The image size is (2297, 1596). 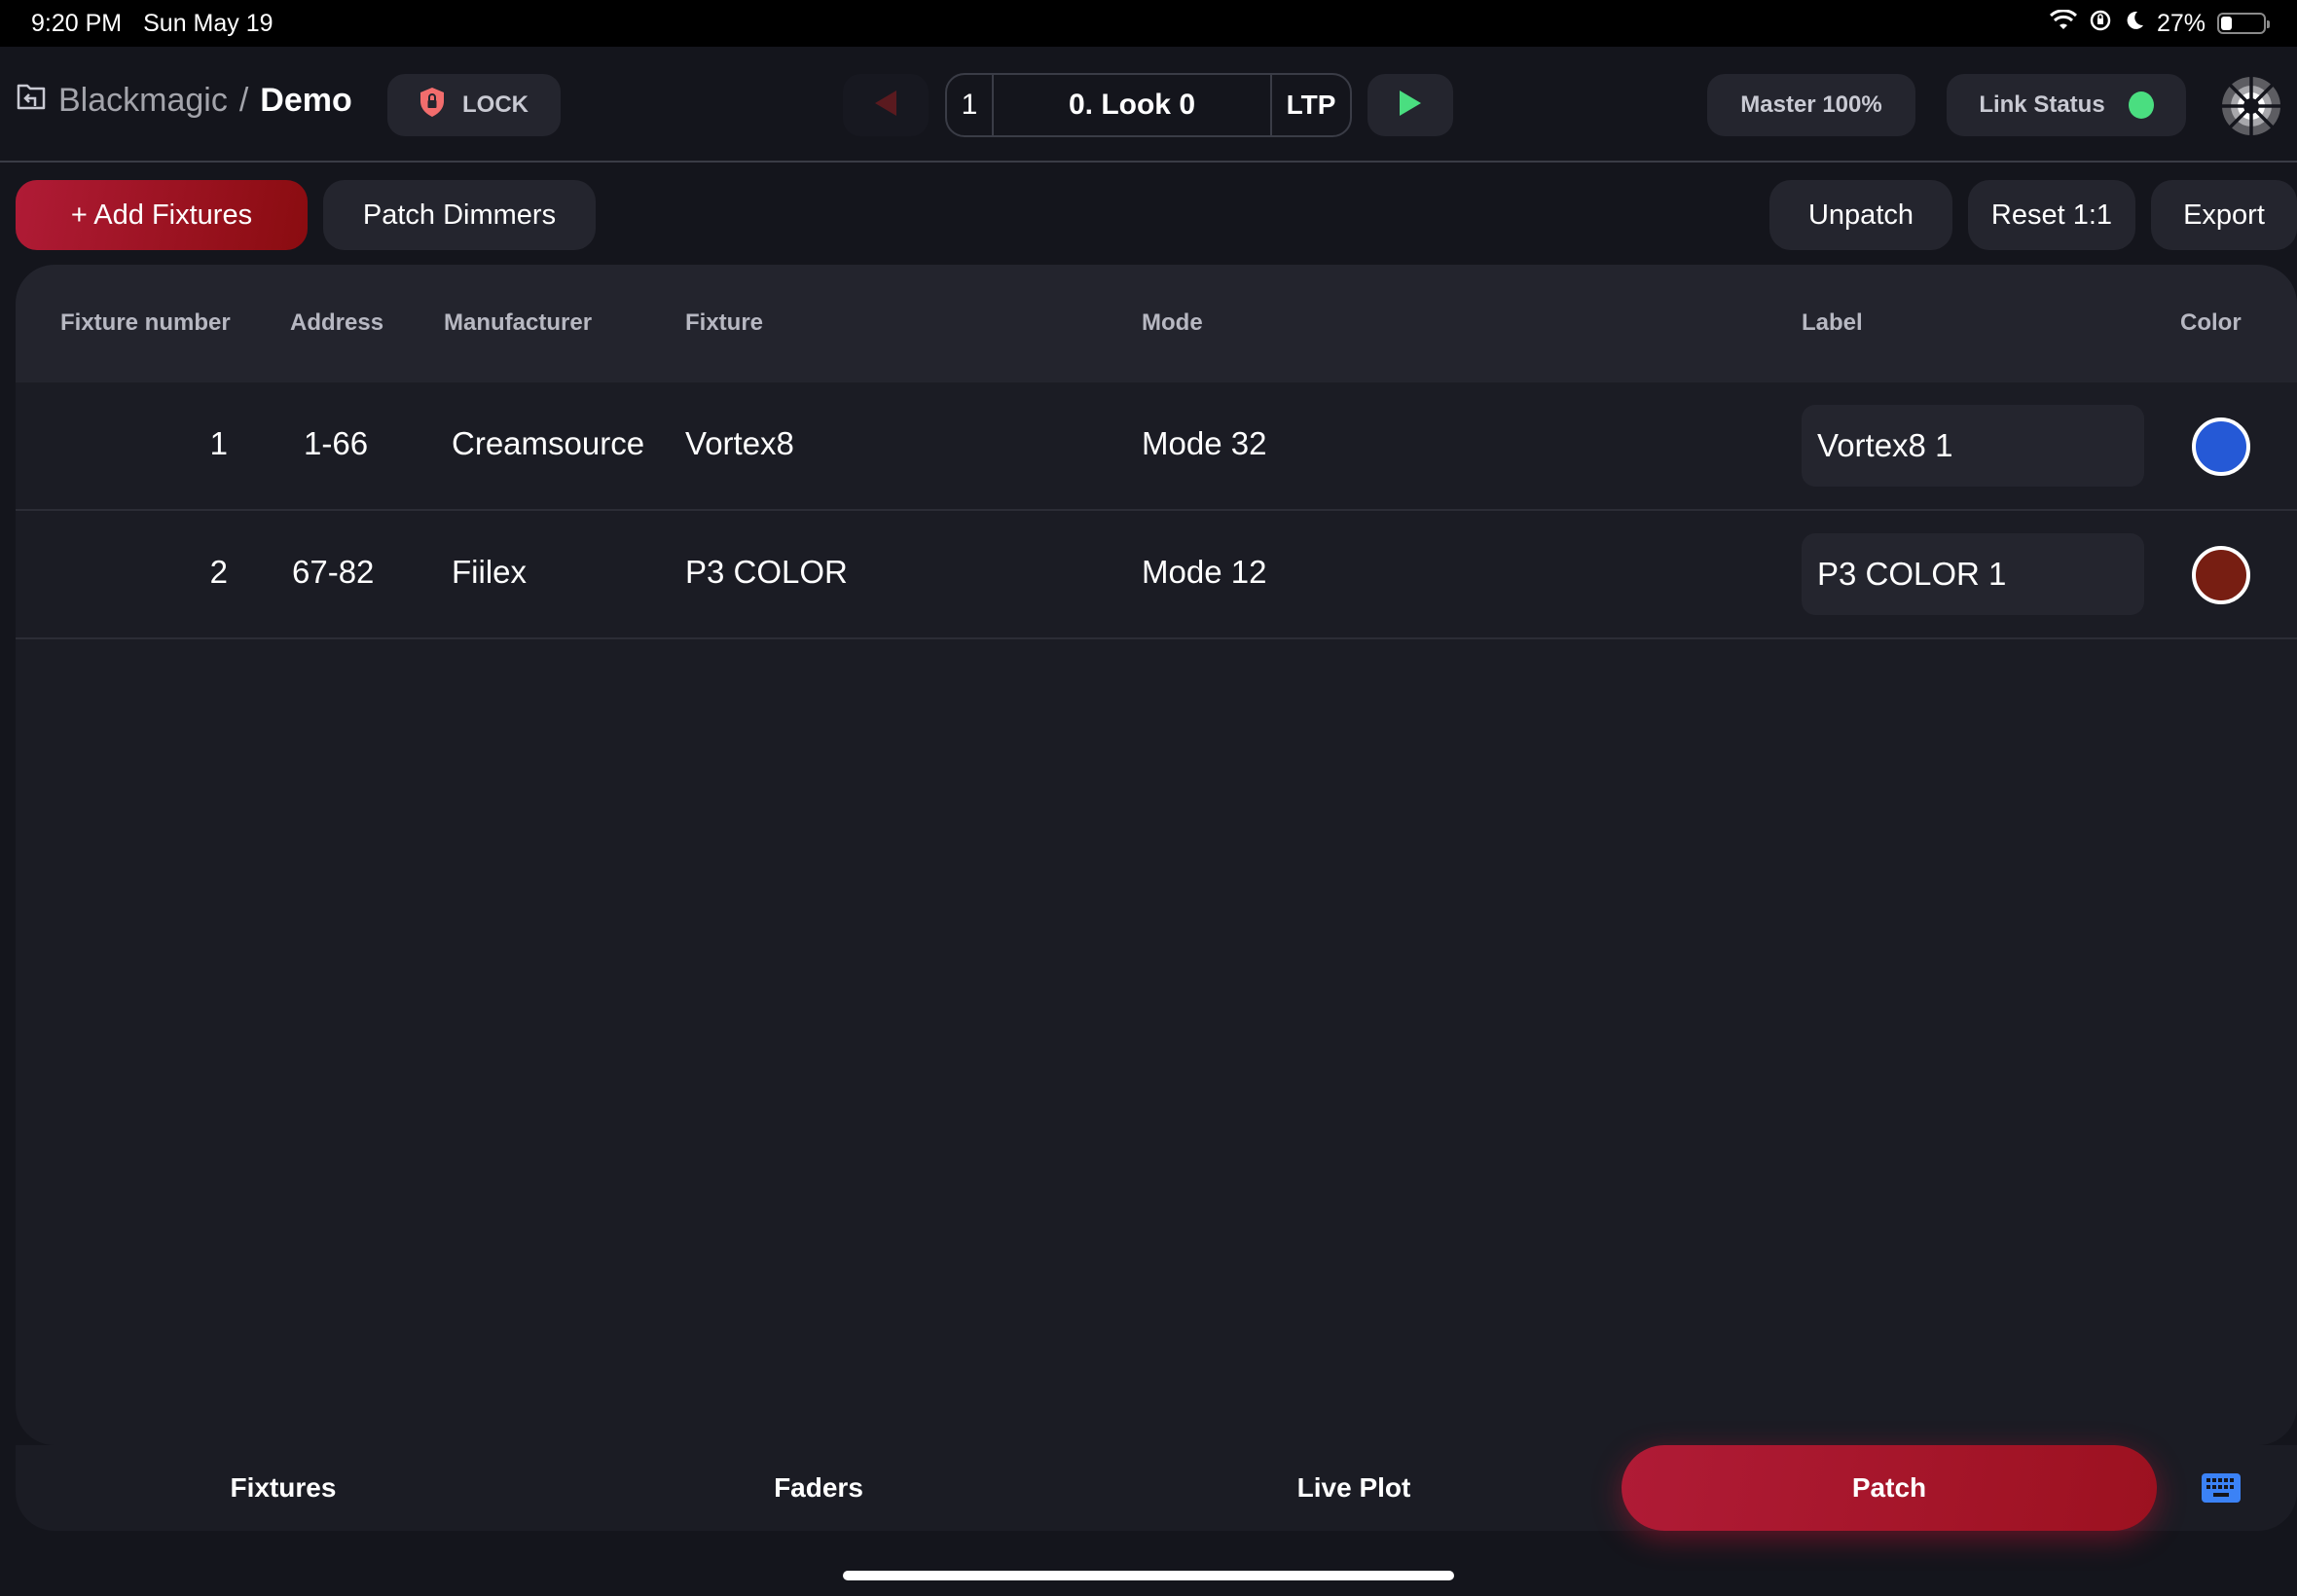 I want to click on cell-mode: Mode 32, so click(x=1205, y=443).